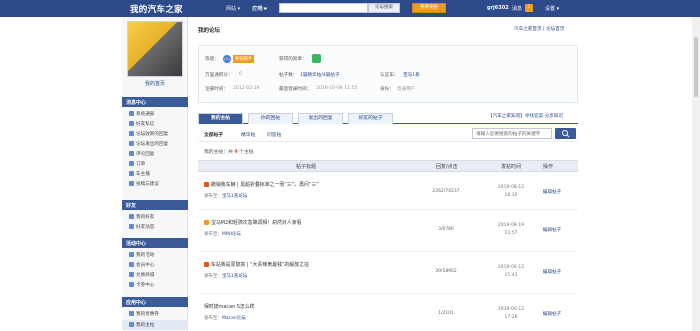 The height and width of the screenshot is (331, 700). Describe the element at coordinates (696, 174) in the screenshot. I see `scrollbar` at that location.